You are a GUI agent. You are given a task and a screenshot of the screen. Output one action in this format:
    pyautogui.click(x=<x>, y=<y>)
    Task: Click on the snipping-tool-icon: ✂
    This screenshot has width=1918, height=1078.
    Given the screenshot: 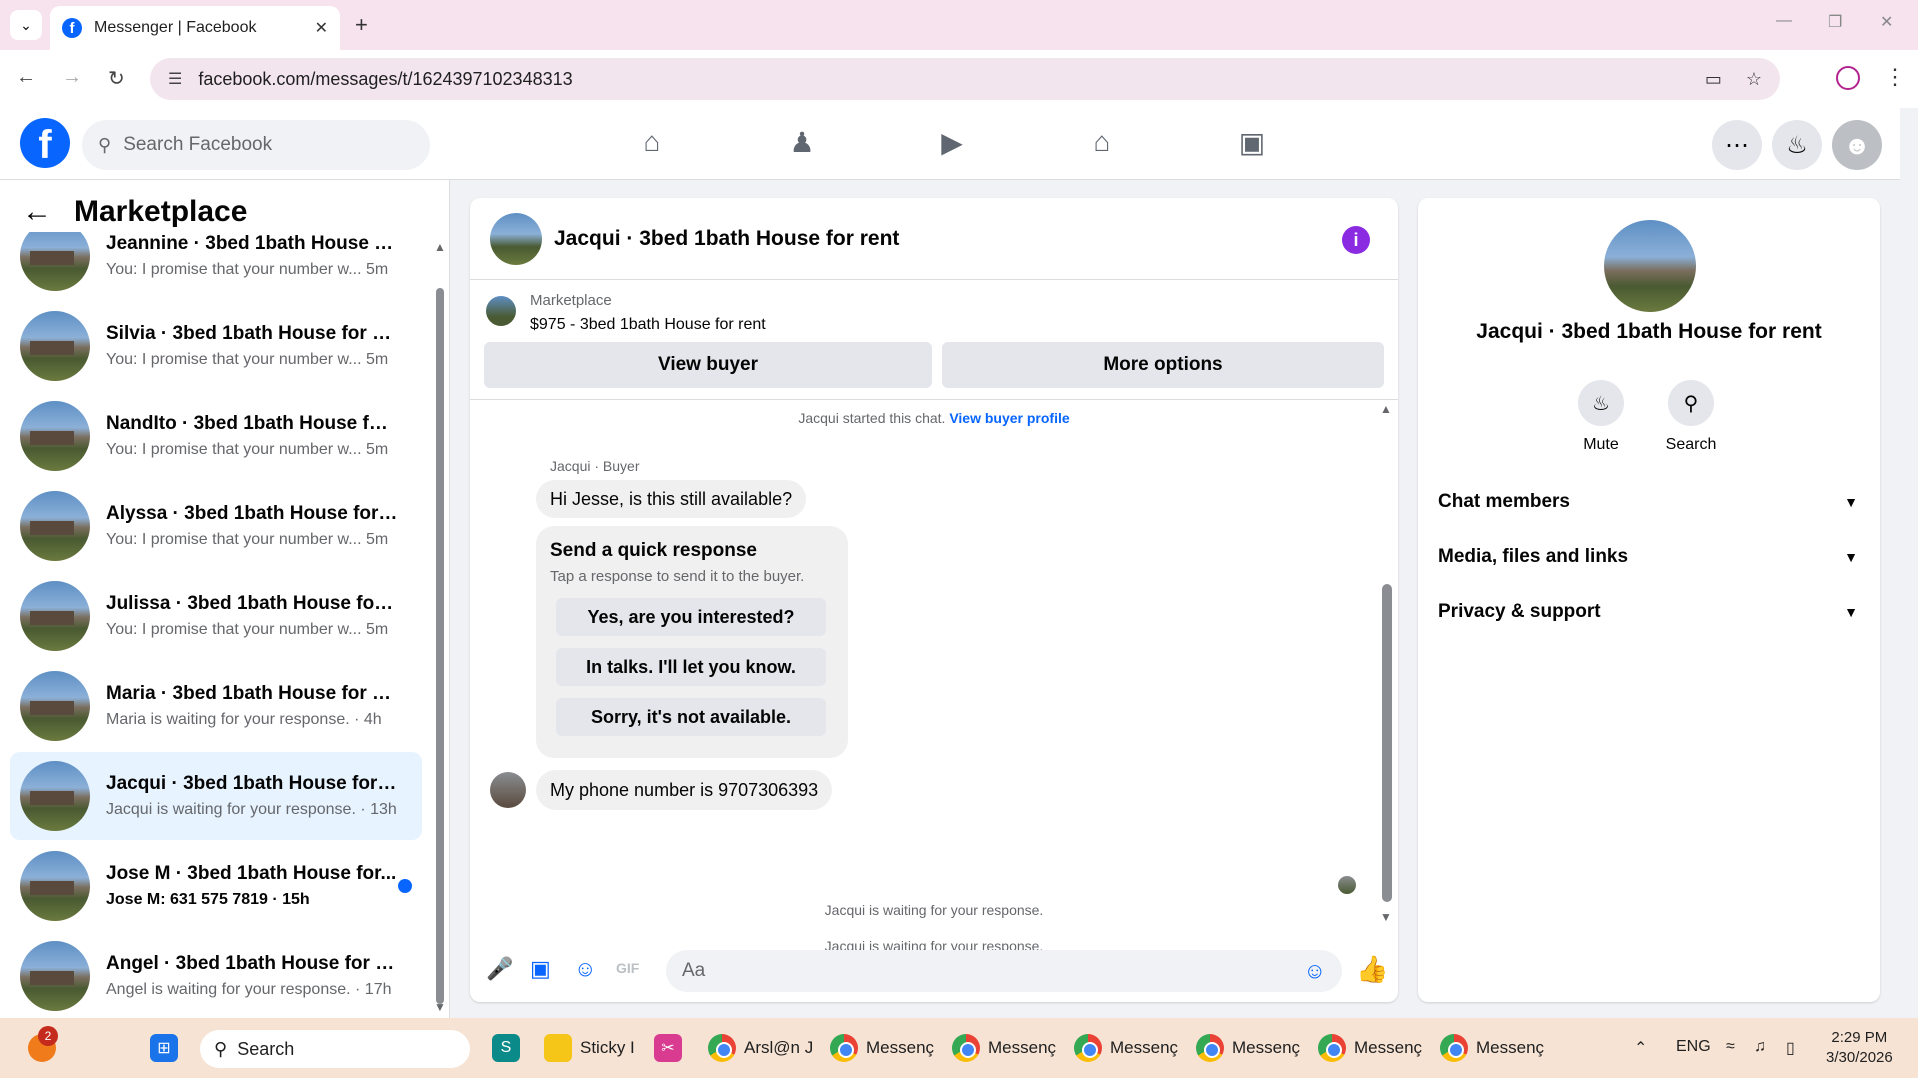 What is the action you would take?
    pyautogui.click(x=672, y=1048)
    